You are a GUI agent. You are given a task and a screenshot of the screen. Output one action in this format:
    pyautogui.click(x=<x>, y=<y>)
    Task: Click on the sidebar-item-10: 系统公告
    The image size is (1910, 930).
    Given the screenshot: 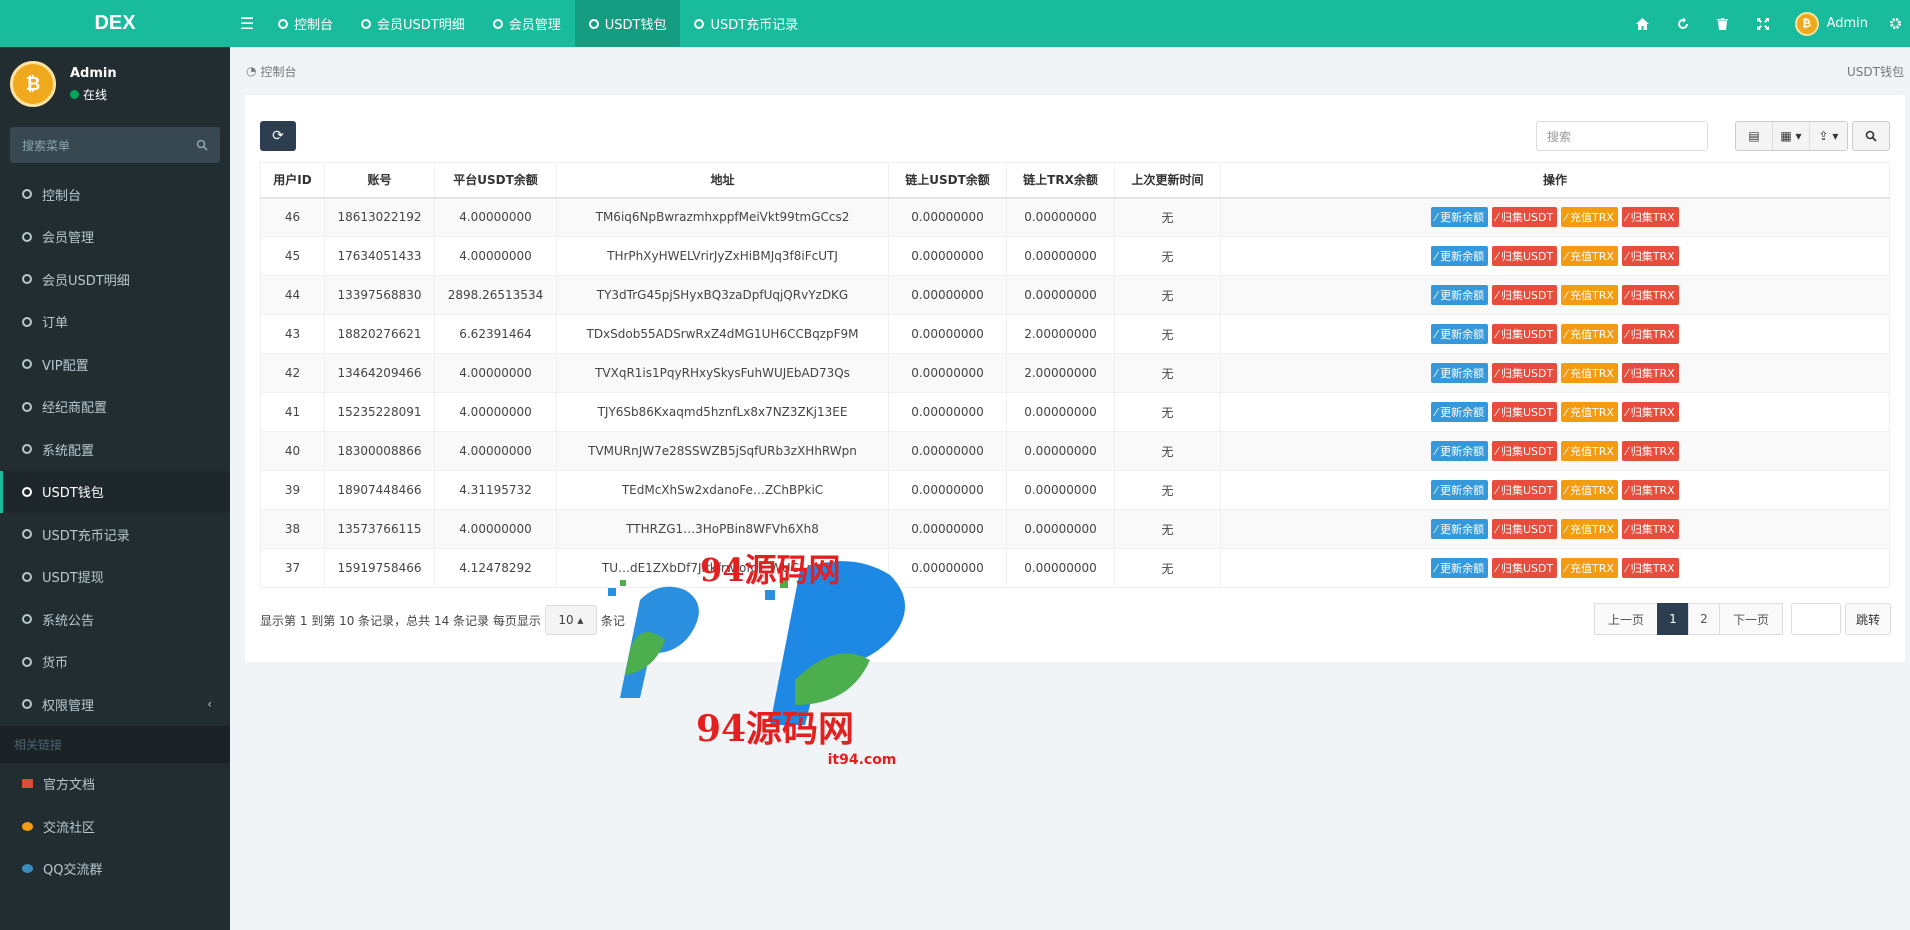 What is the action you would take?
    pyautogui.click(x=115, y=619)
    